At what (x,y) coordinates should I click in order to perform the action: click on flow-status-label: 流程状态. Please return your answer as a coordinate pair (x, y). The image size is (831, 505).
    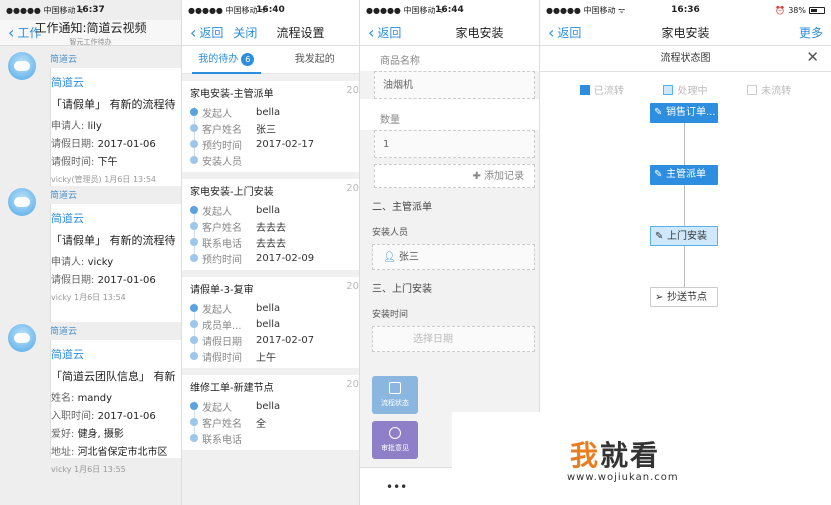
    Looking at the image, I should click on (395, 403).